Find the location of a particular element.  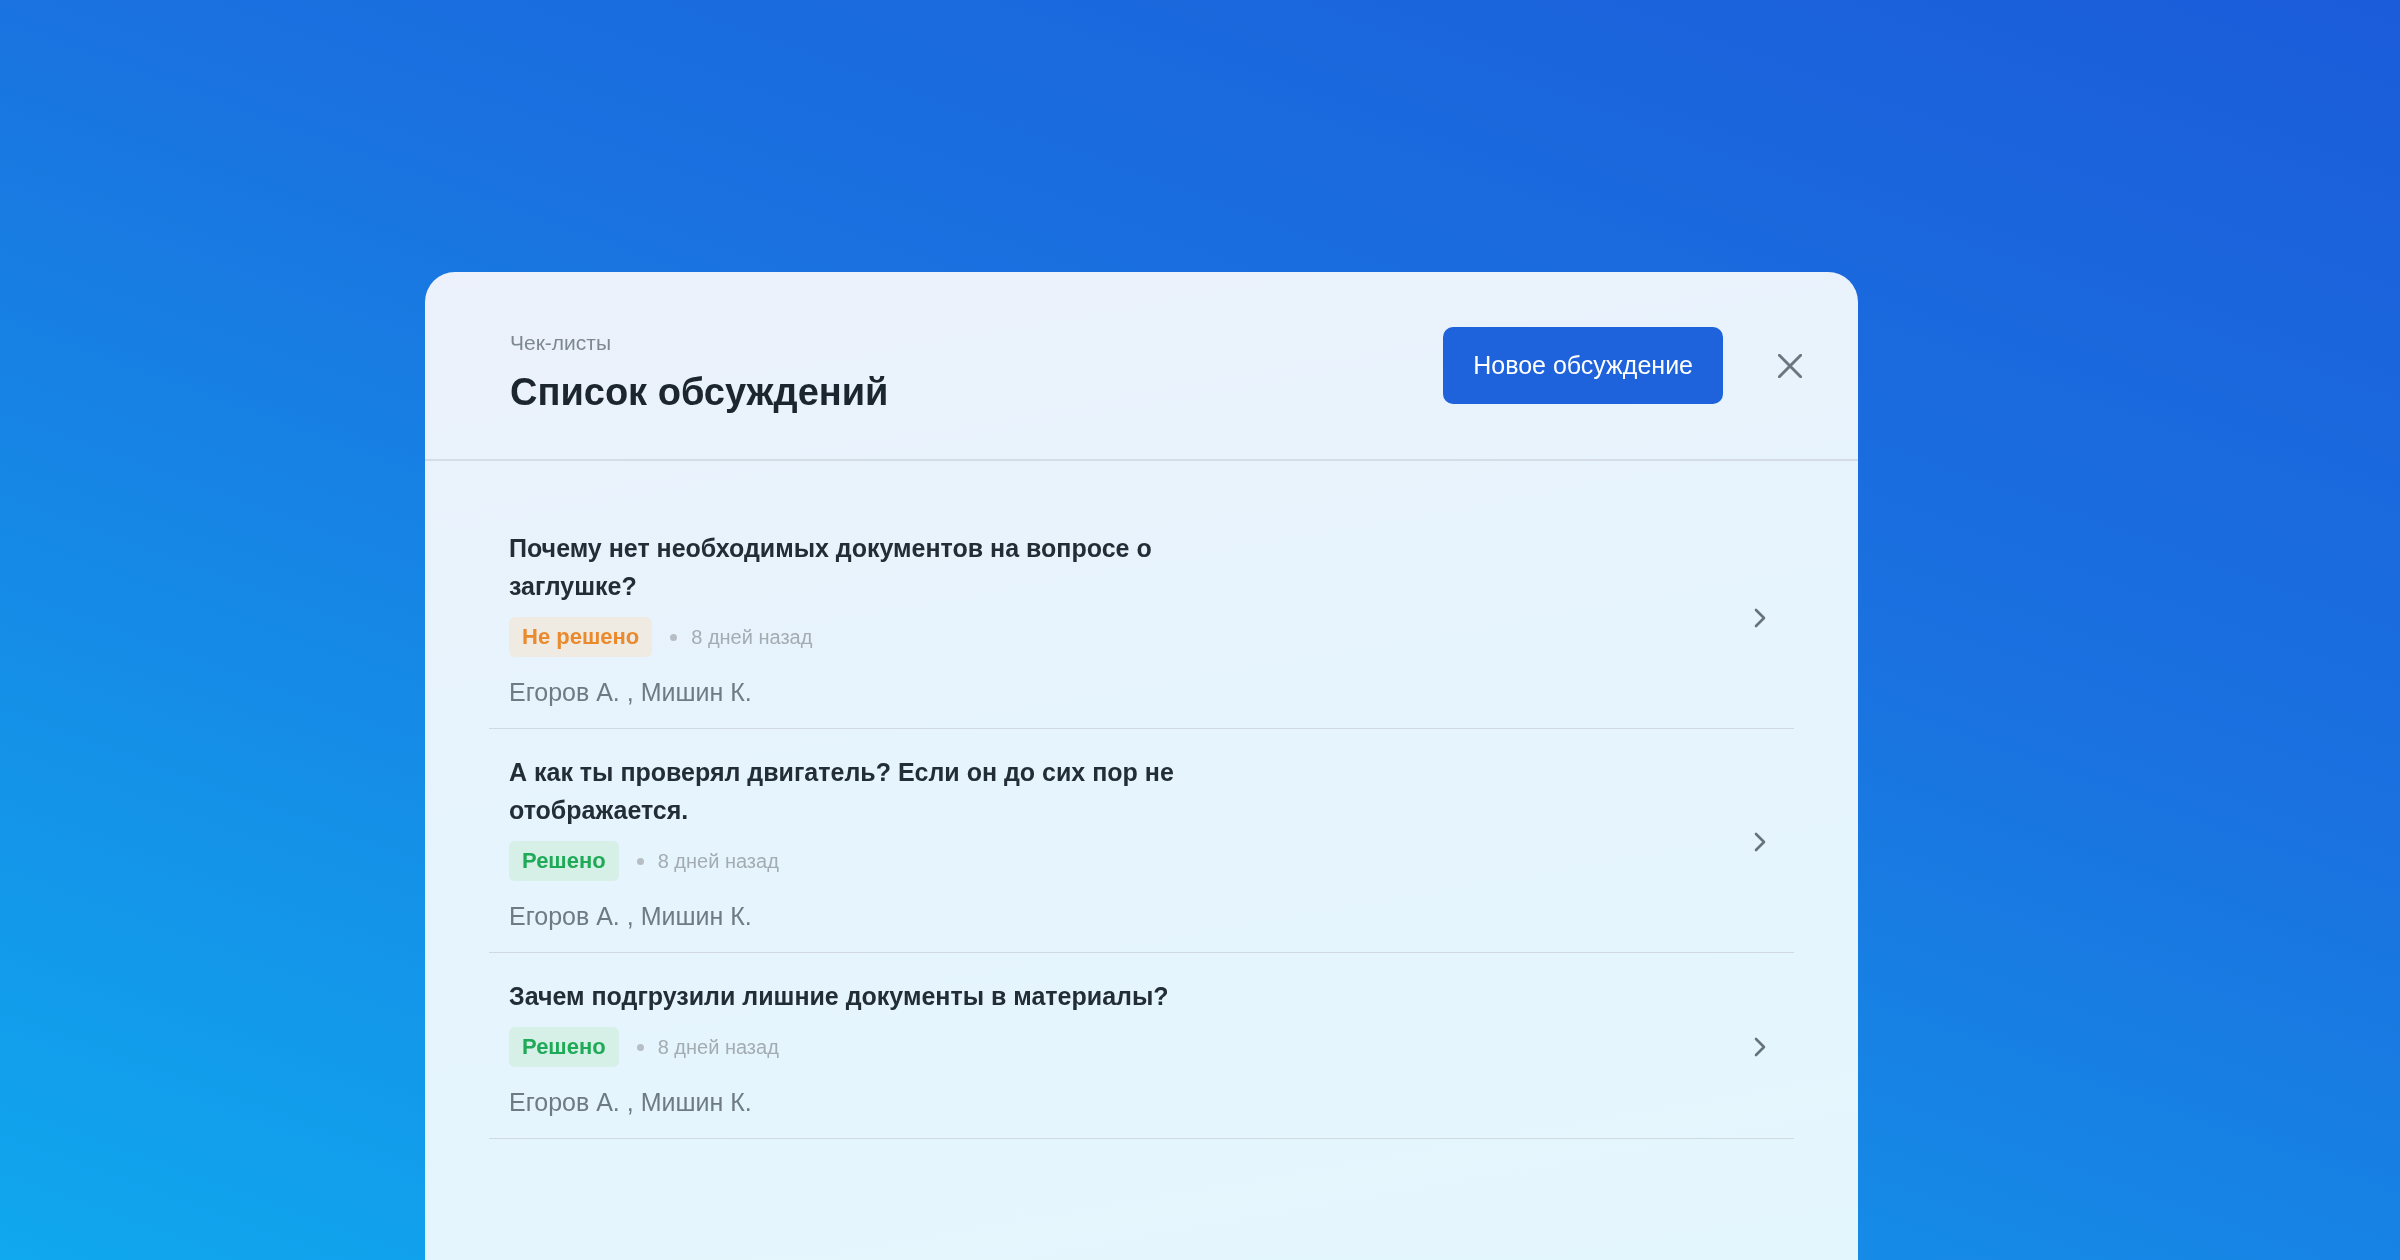

discussion-title: А как ты проверял двигатель? Если он до сих пор не отображается. is located at coordinates (869, 791).